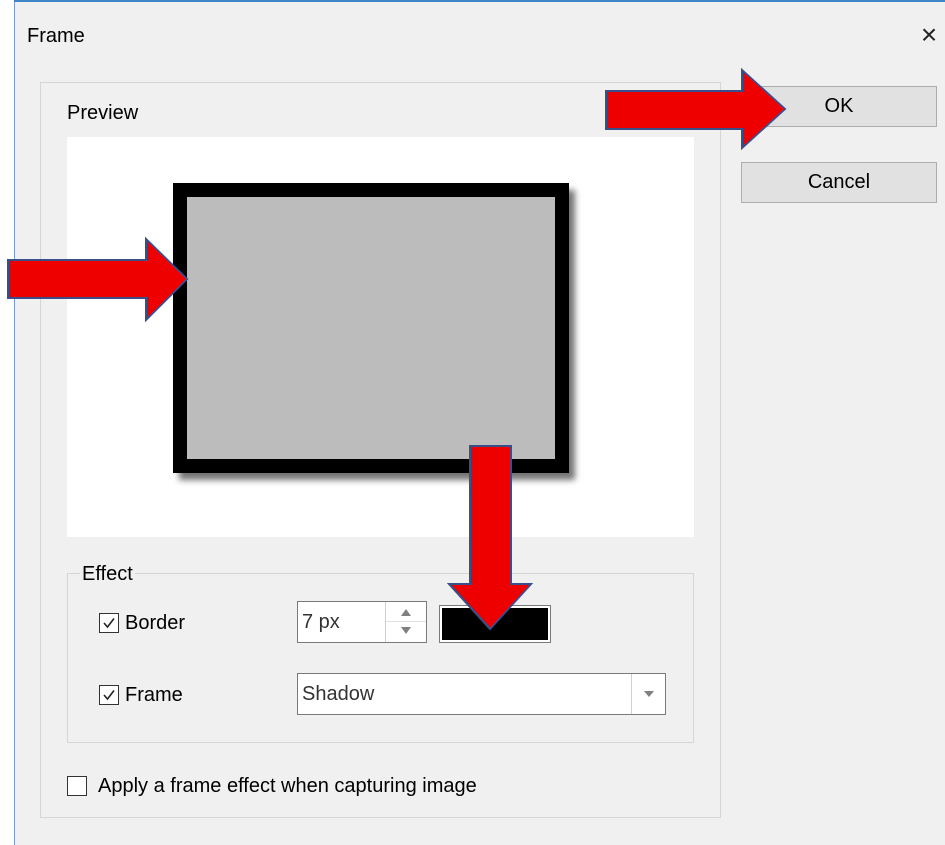  What do you see at coordinates (490, 538) in the screenshot?
I see `arrow-to-color-icon` at bounding box center [490, 538].